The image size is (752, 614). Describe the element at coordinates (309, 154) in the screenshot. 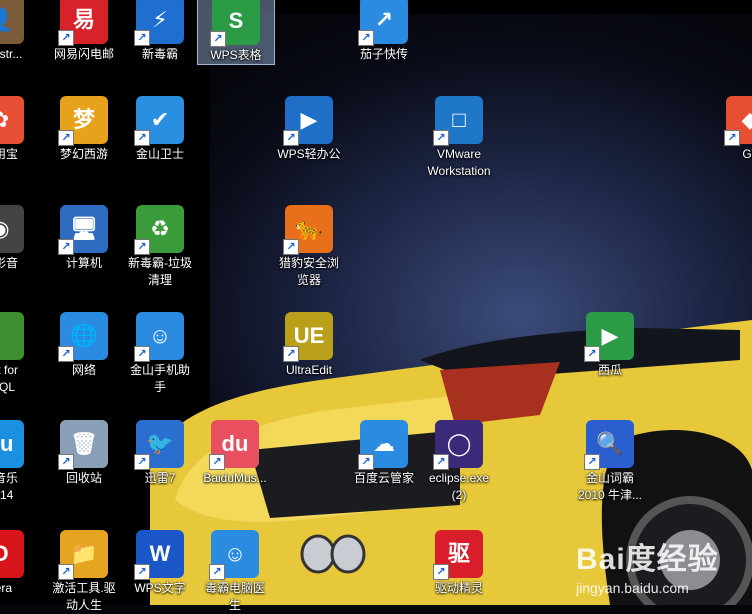

I see `desktop-icon-label: WPS轻办公` at that location.